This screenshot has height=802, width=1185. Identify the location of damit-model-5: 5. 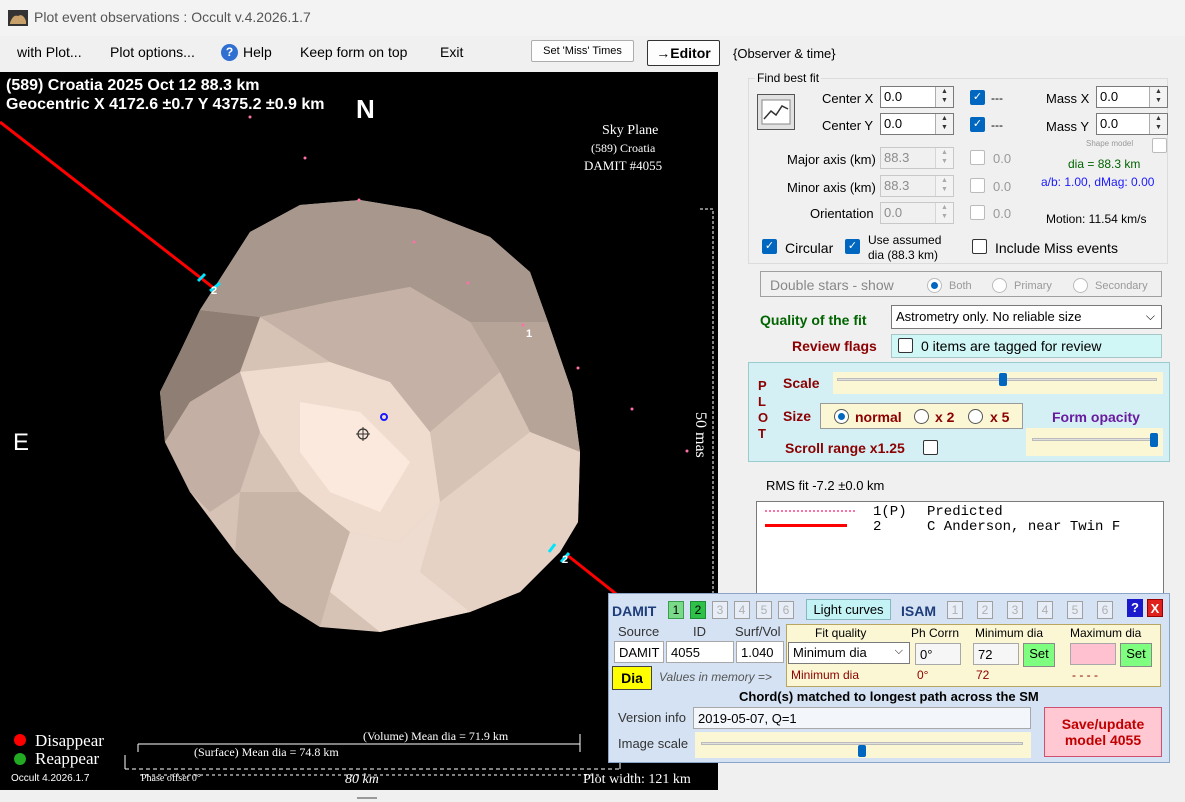
(764, 610).